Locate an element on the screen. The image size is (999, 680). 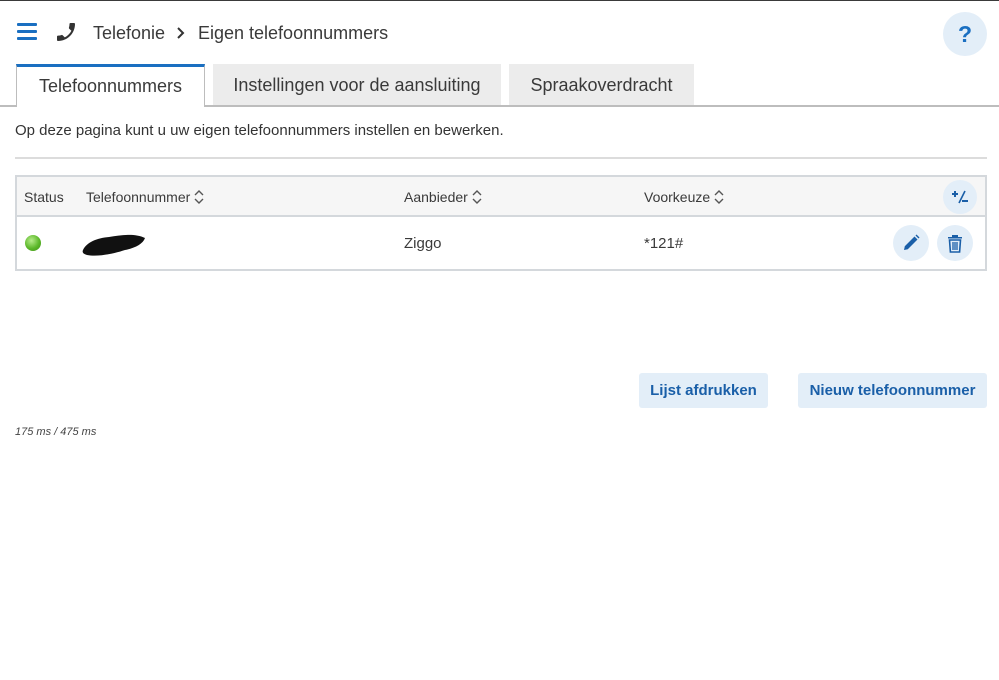
column-toggle-button is located at coordinates (960, 197).